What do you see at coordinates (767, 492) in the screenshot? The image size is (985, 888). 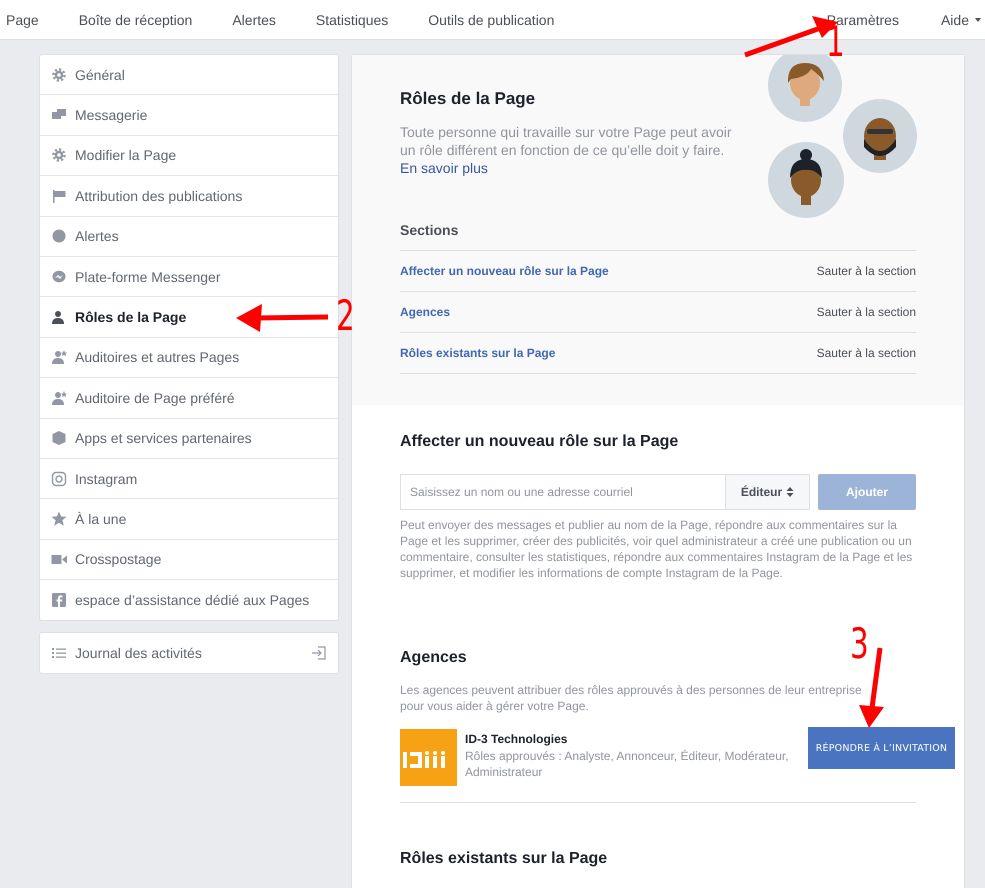 I see `role-dropdown: Éditeur` at bounding box center [767, 492].